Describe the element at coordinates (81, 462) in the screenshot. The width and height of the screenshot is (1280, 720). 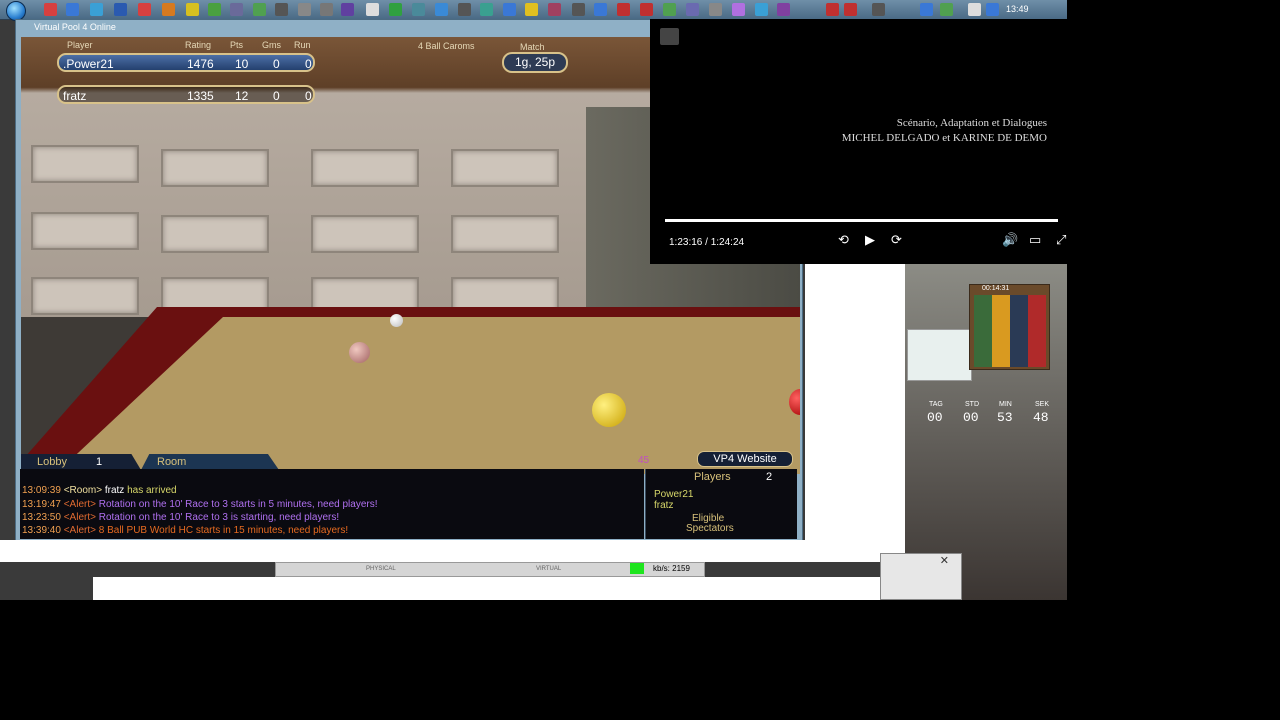
I see `tab-lobby: Lobby 1` at that location.